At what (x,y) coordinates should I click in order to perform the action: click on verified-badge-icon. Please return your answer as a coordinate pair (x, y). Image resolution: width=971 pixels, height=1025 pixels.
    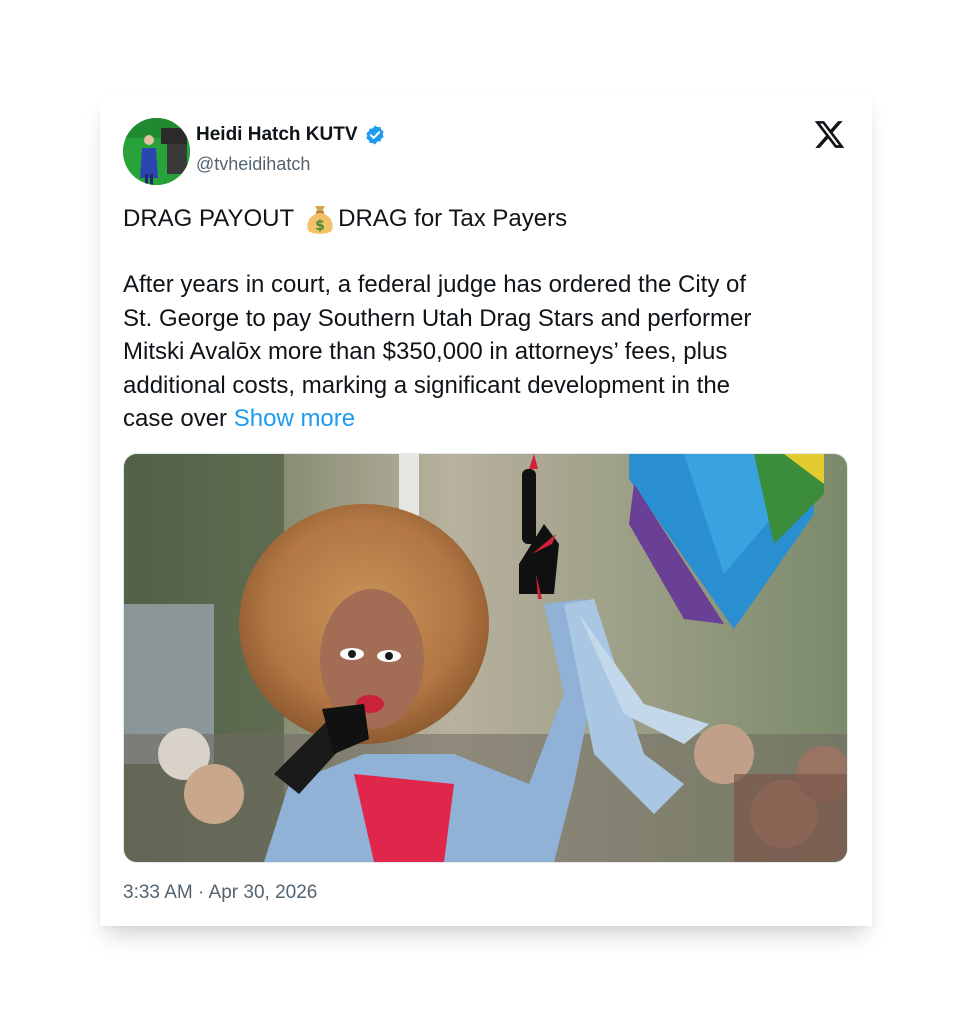
    Looking at the image, I should click on (375, 135).